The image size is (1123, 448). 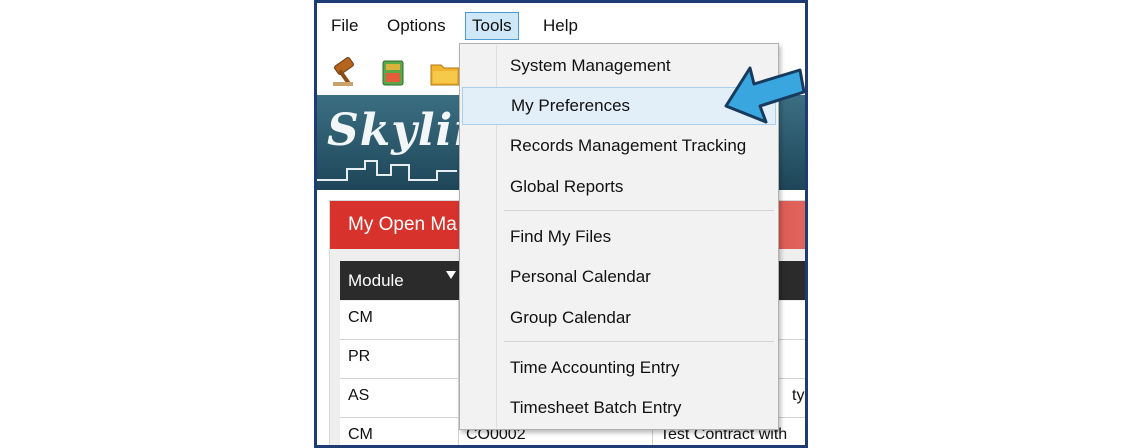 I want to click on cell-description: ty D, so click(x=798, y=395).